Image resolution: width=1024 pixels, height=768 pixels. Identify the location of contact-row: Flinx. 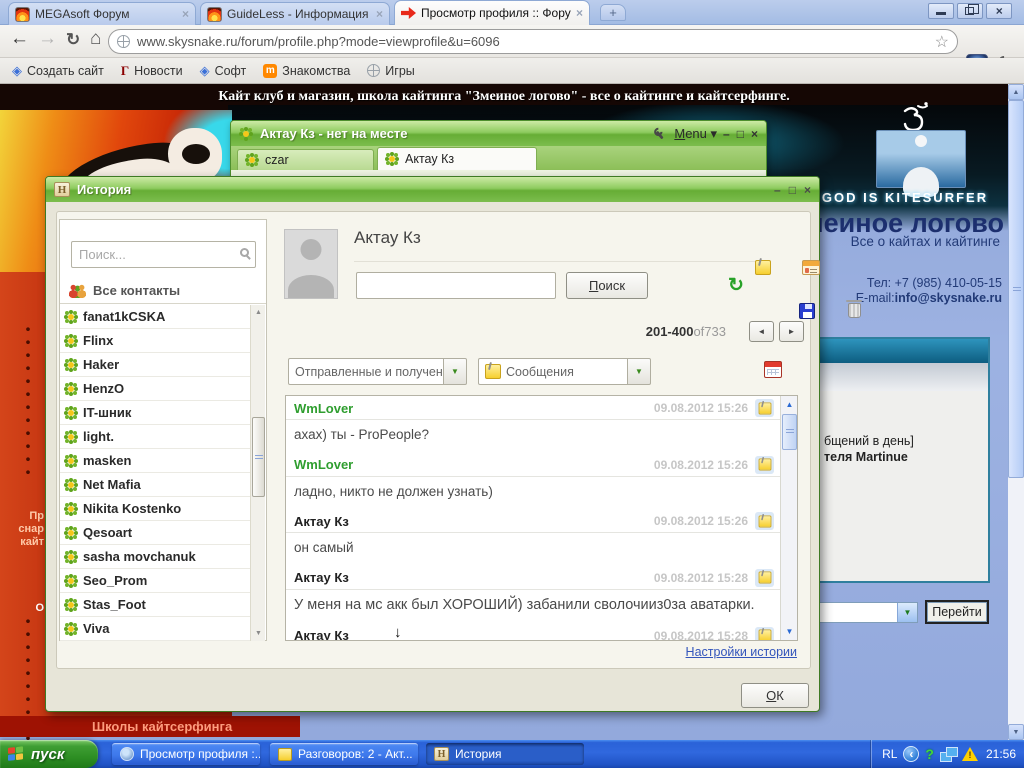
(155, 341).